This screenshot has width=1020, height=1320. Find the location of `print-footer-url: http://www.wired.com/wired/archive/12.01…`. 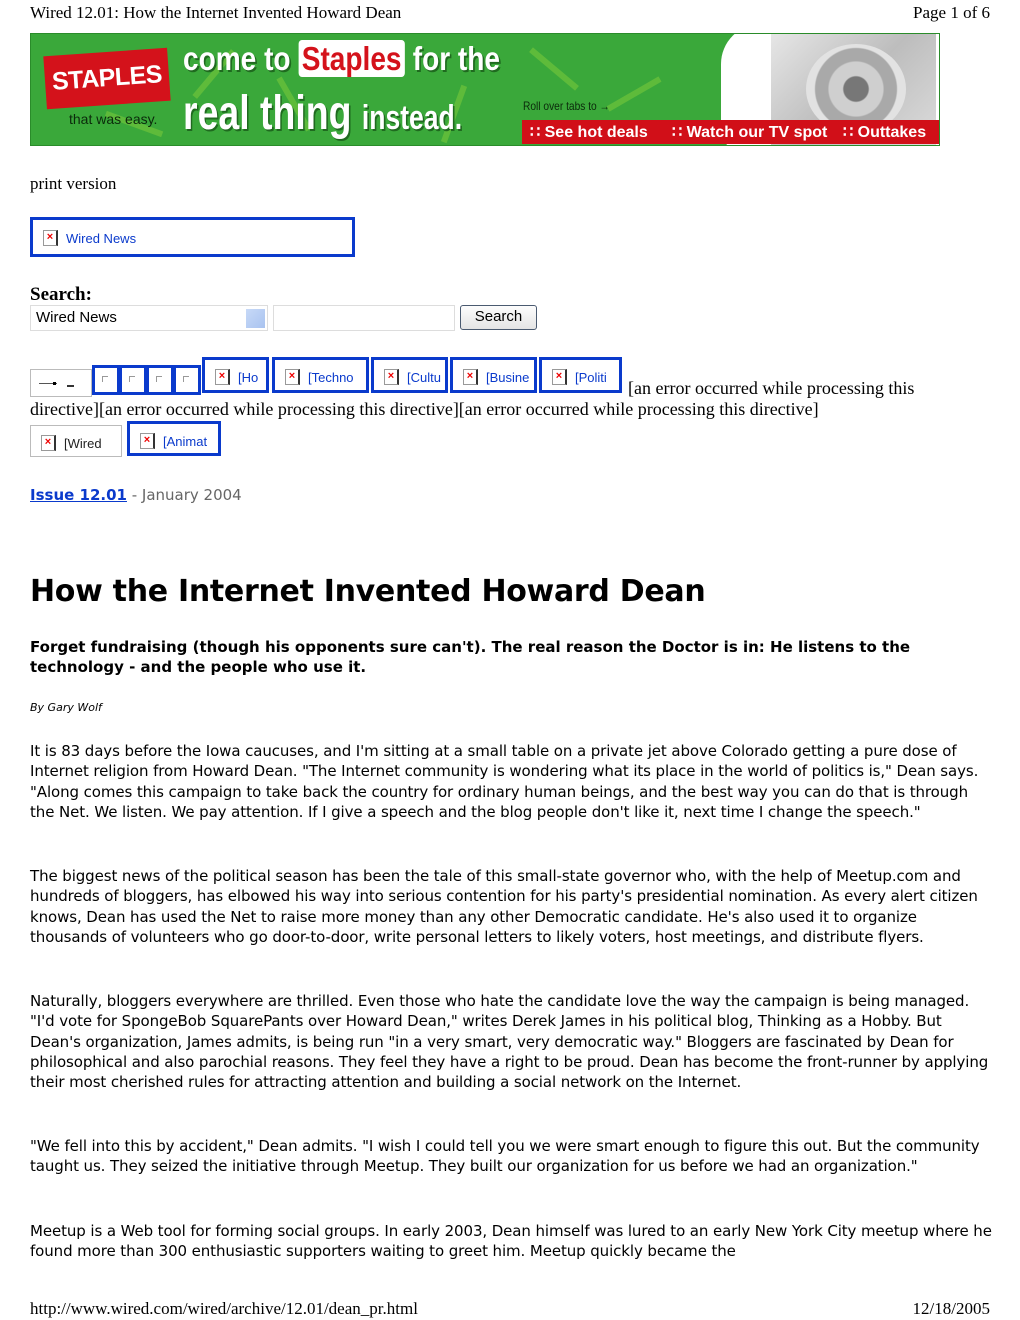

print-footer-url: http://www.wired.com/wired/archive/12.01… is located at coordinates (224, 1308).